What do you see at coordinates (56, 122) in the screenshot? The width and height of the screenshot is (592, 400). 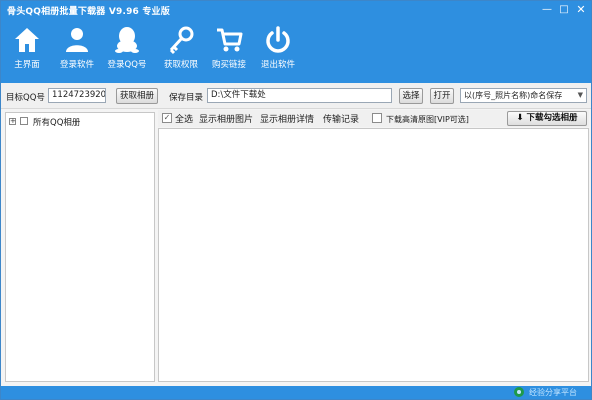 I see `tree-root-node: 所有QQ相册` at bounding box center [56, 122].